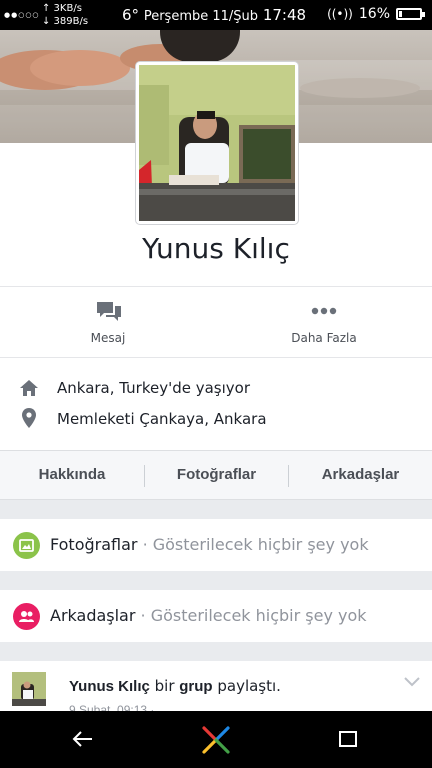 Image resolution: width=432 pixels, height=768 pixels. I want to click on tab-photos: Fotoğraflar, so click(216, 475).